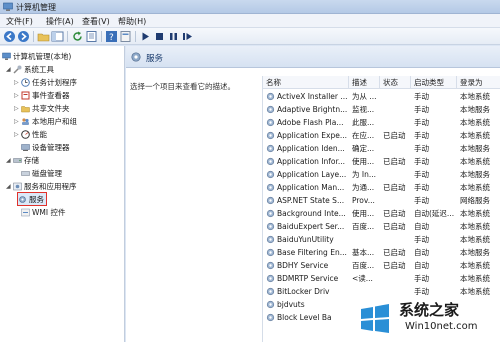 The width and height of the screenshot is (500, 342). What do you see at coordinates (23, 36) in the screenshot?
I see `forward-icon` at bounding box center [23, 36].